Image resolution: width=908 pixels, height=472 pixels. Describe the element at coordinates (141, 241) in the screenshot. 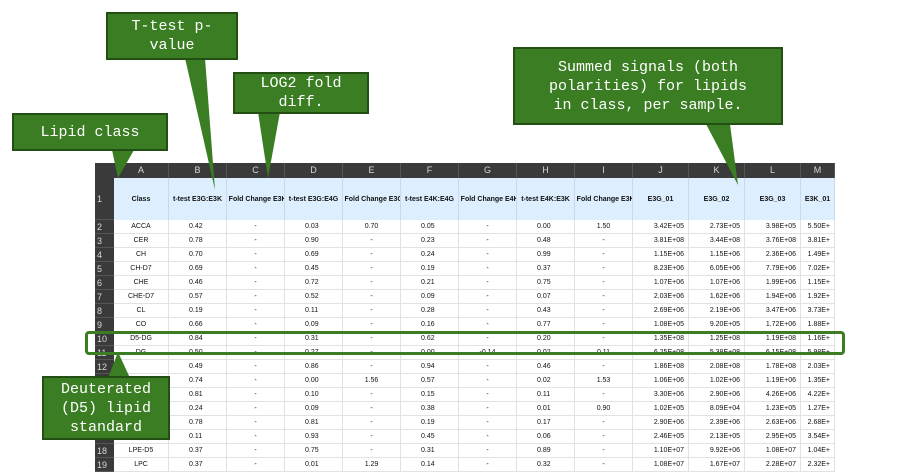

I see `table-cell: CER` at that location.